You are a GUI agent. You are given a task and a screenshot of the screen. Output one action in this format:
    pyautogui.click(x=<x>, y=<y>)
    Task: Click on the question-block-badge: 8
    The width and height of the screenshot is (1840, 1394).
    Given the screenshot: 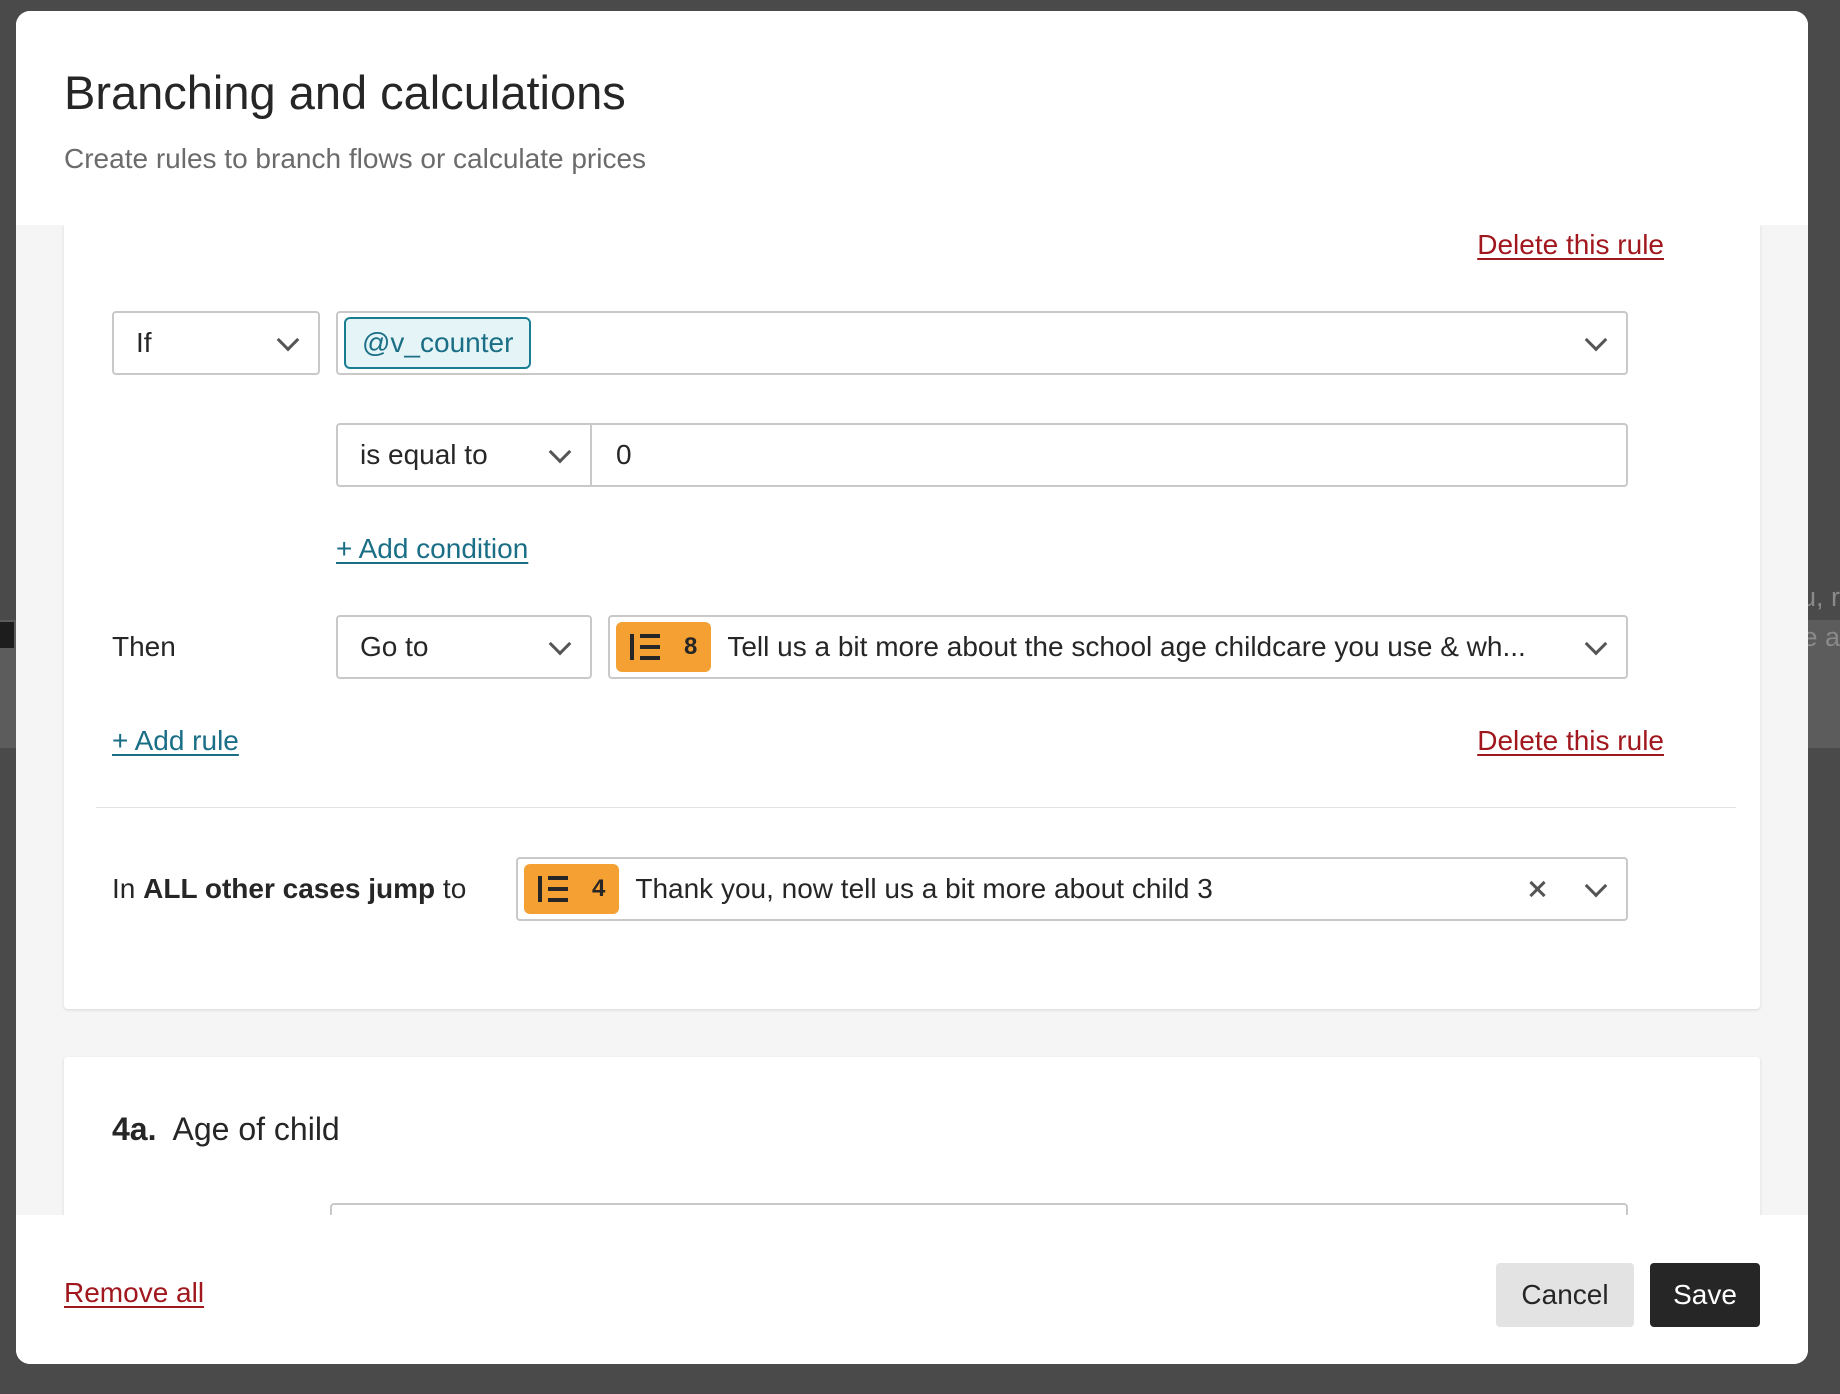 What is the action you would take?
    pyautogui.click(x=664, y=647)
    